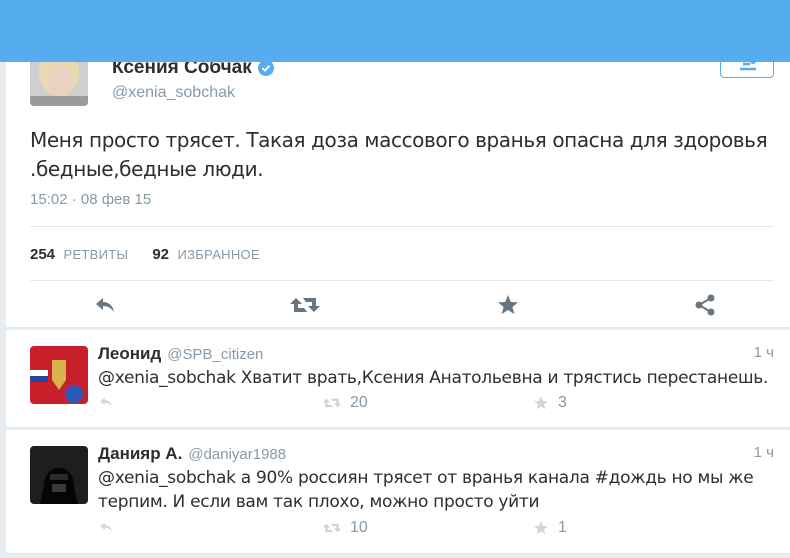 This screenshot has height=558, width=790. Describe the element at coordinates (129, 354) in the screenshot. I see `reply-author-name: Леонид` at that location.